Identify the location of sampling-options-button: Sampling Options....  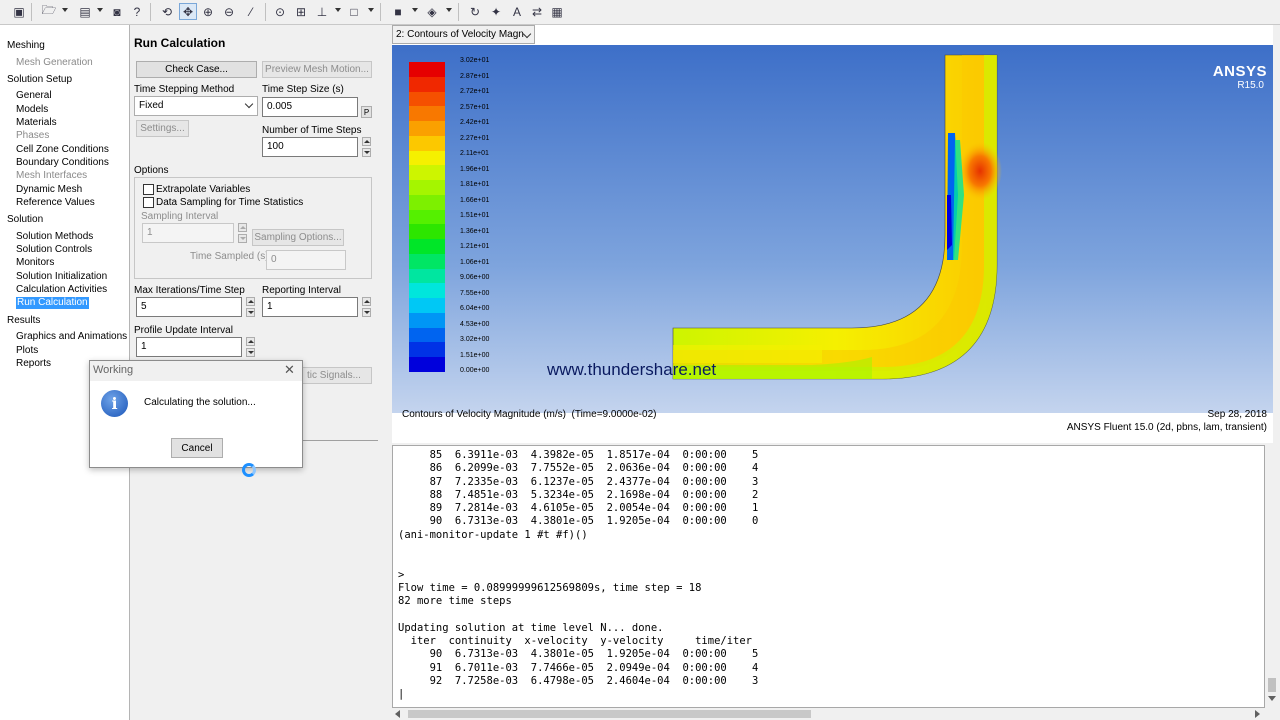
(298, 237).